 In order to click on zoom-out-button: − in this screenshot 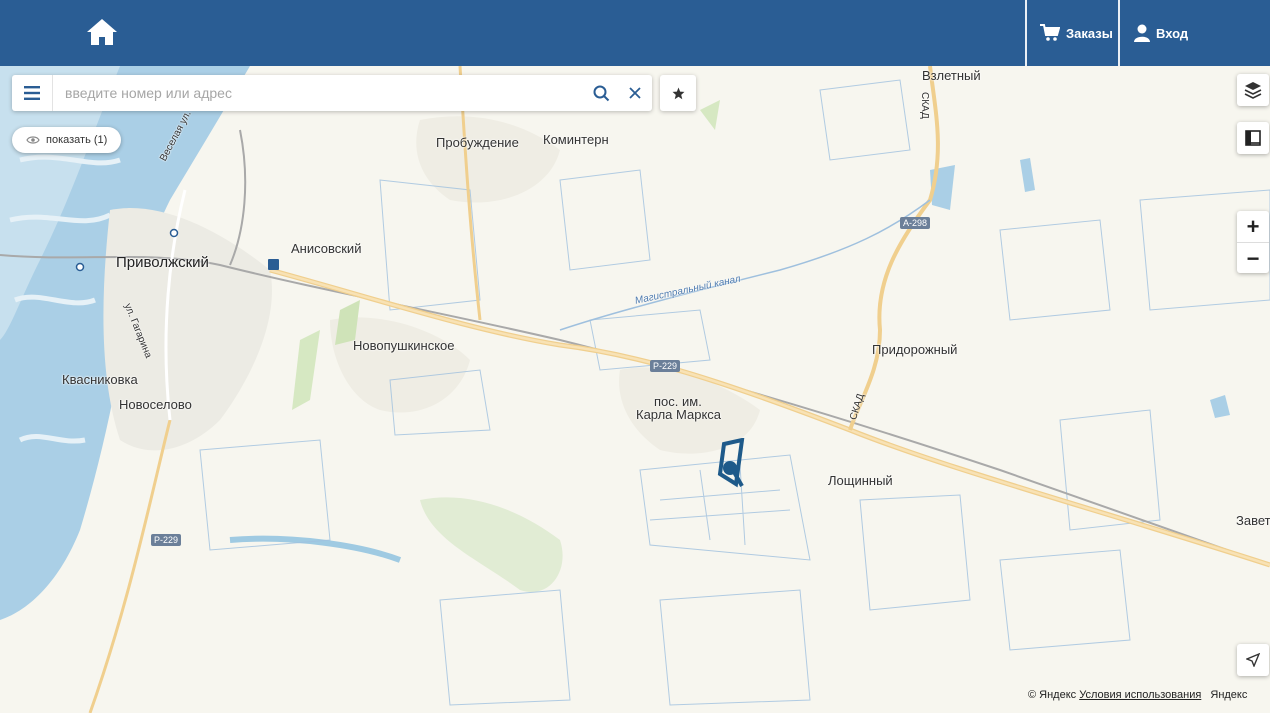, I will do `click(1253, 258)`.